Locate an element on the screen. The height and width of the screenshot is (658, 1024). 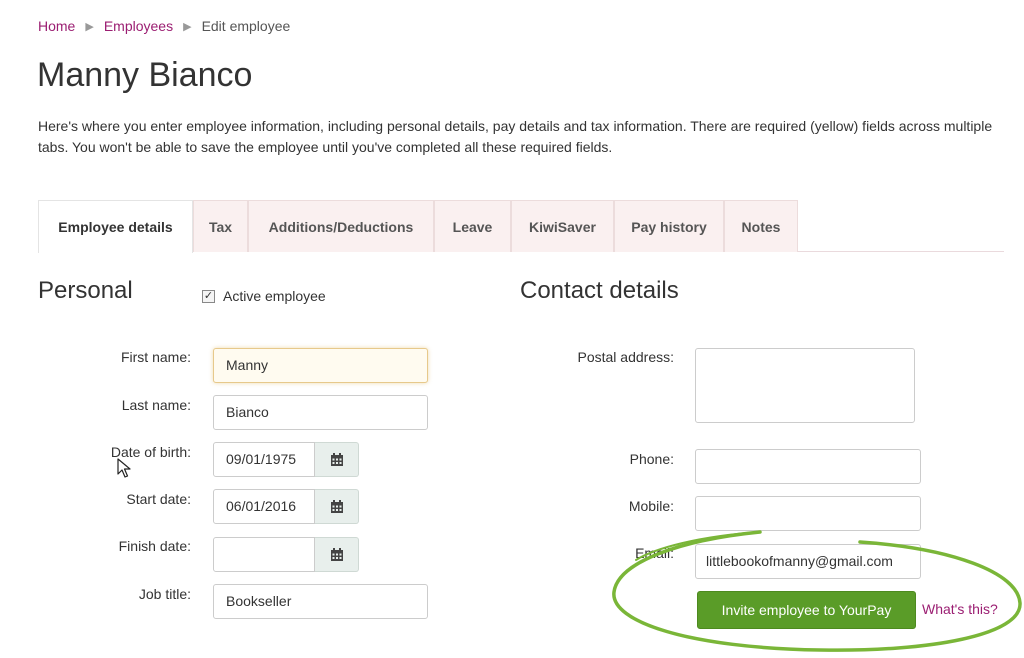
tab-kiwisaver: KiwiSaver is located at coordinates (562, 226).